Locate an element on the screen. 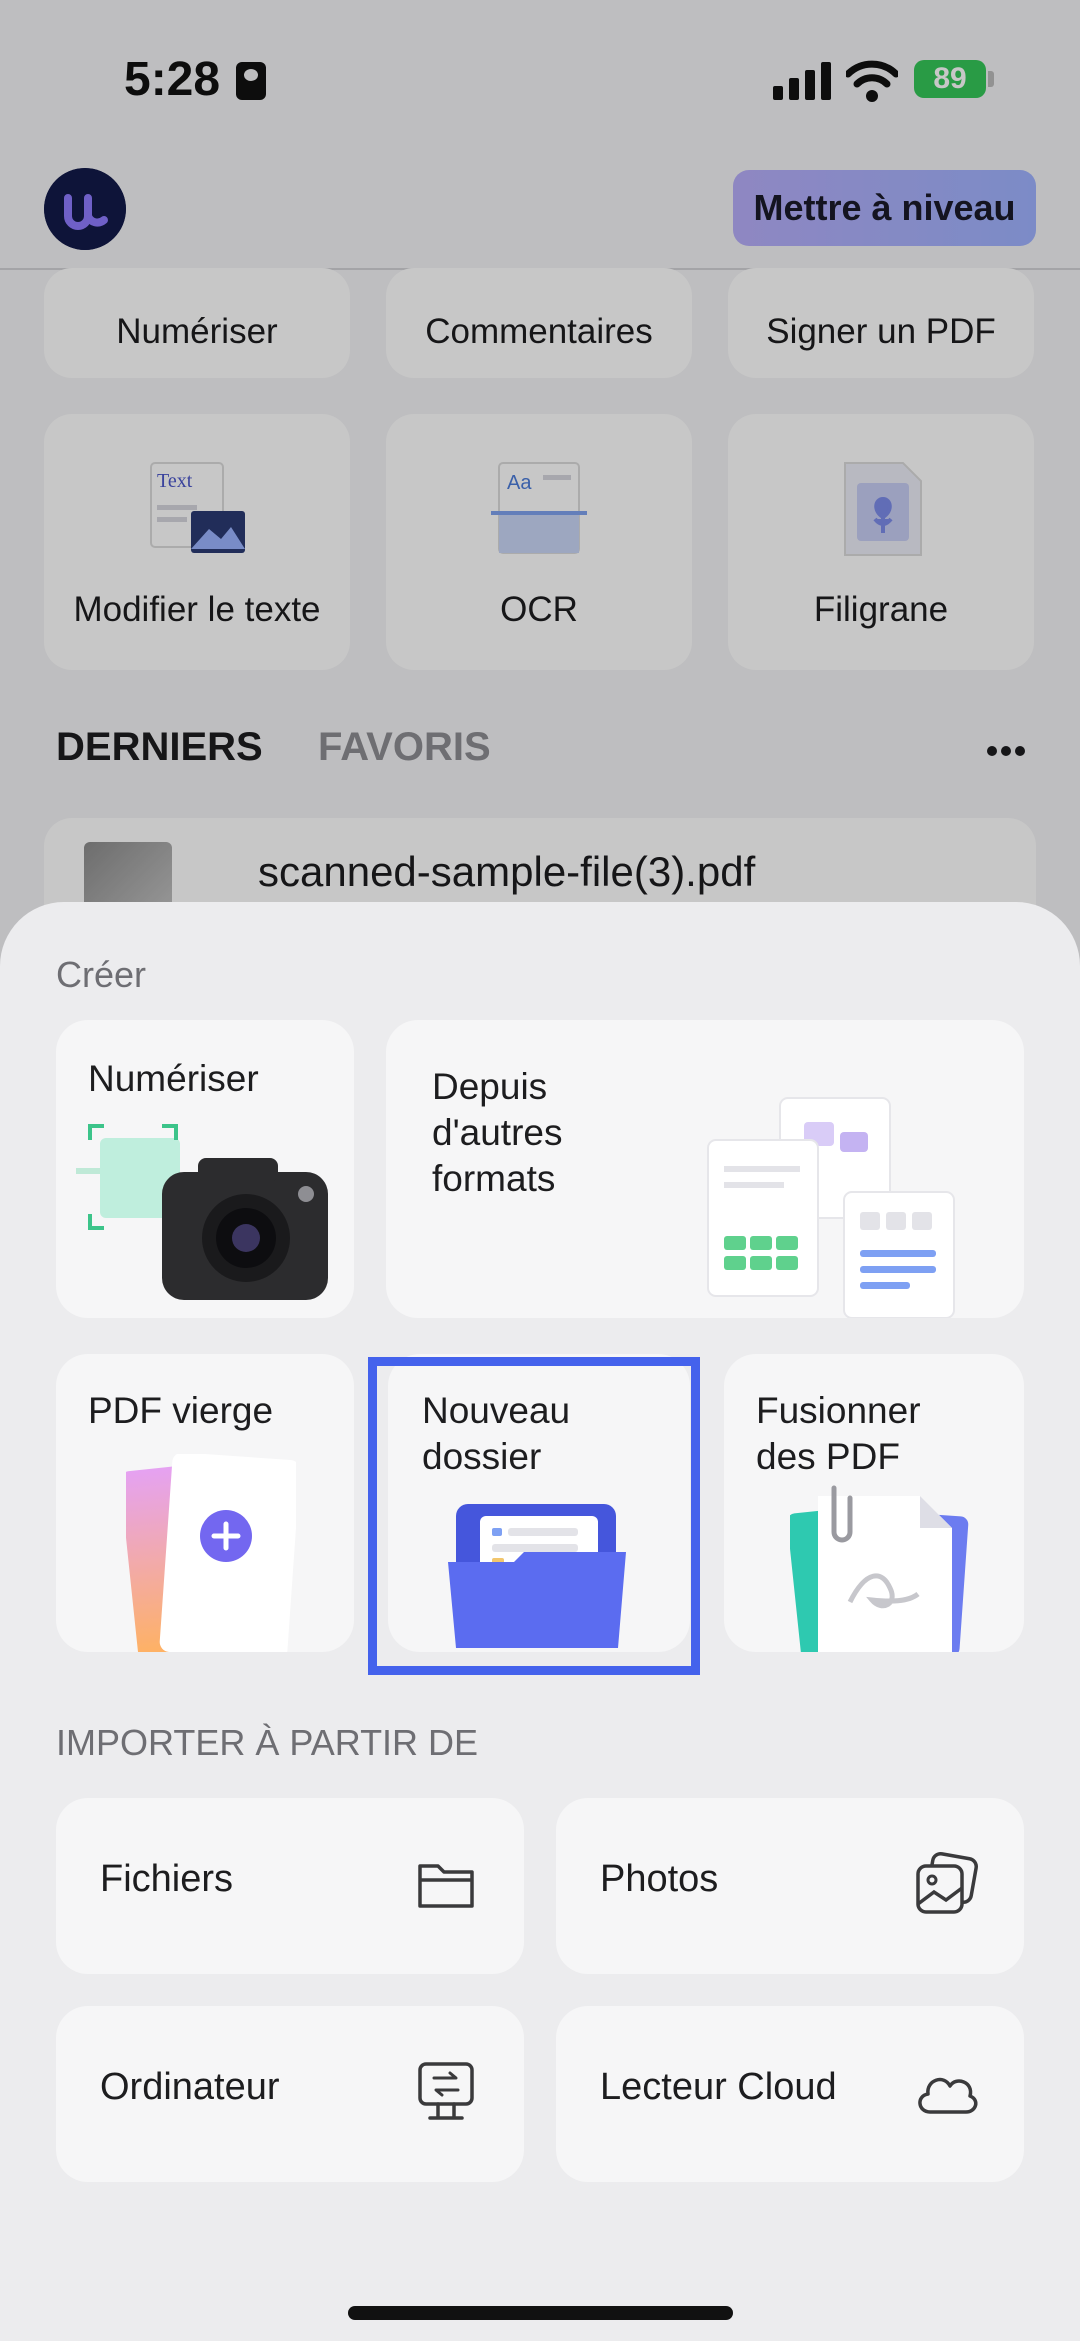  import-computer-card: Ordinateur is located at coordinates (290, 2094).